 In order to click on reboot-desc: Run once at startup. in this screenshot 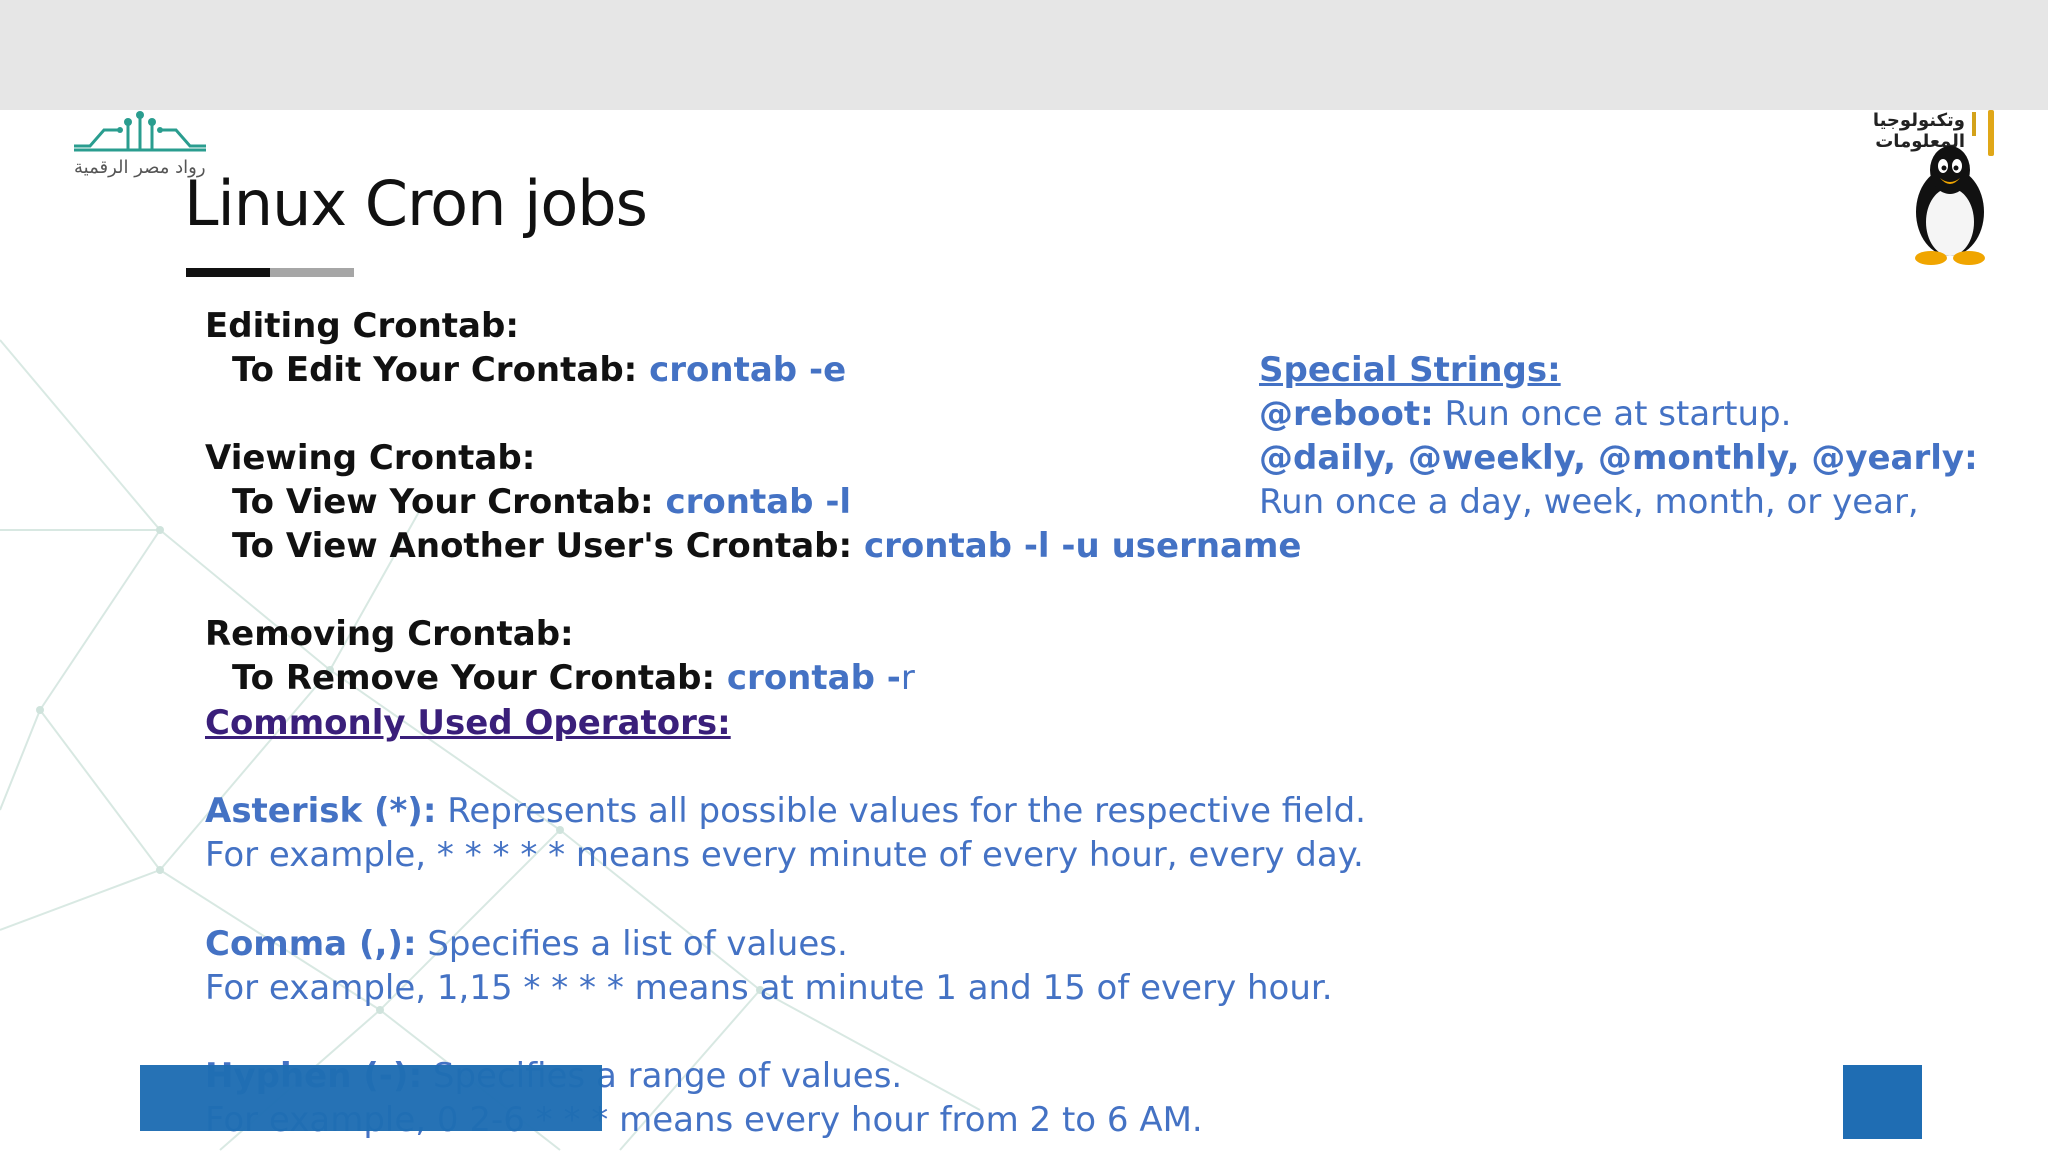, I will do `click(1612, 414)`.